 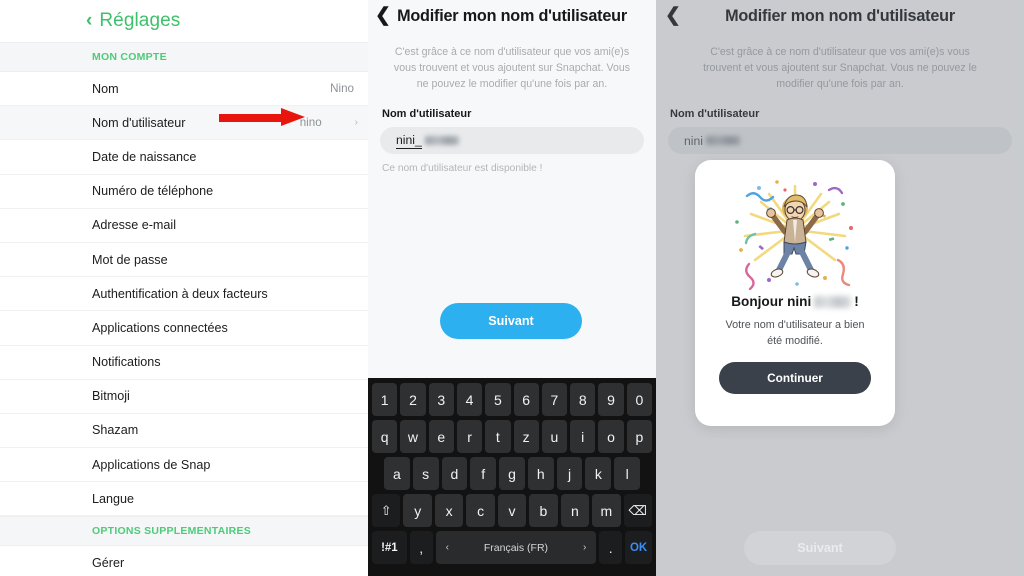 I want to click on key-r: r, so click(x=469, y=436).